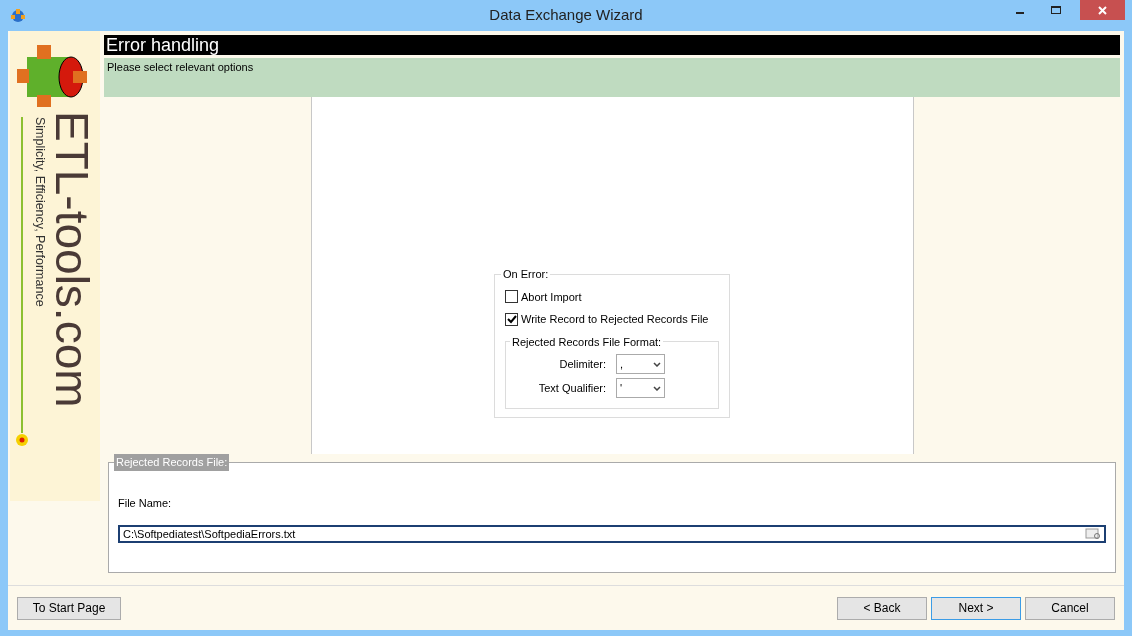  What do you see at coordinates (551, 297) in the screenshot?
I see `checkbox-label: Abort Import` at bounding box center [551, 297].